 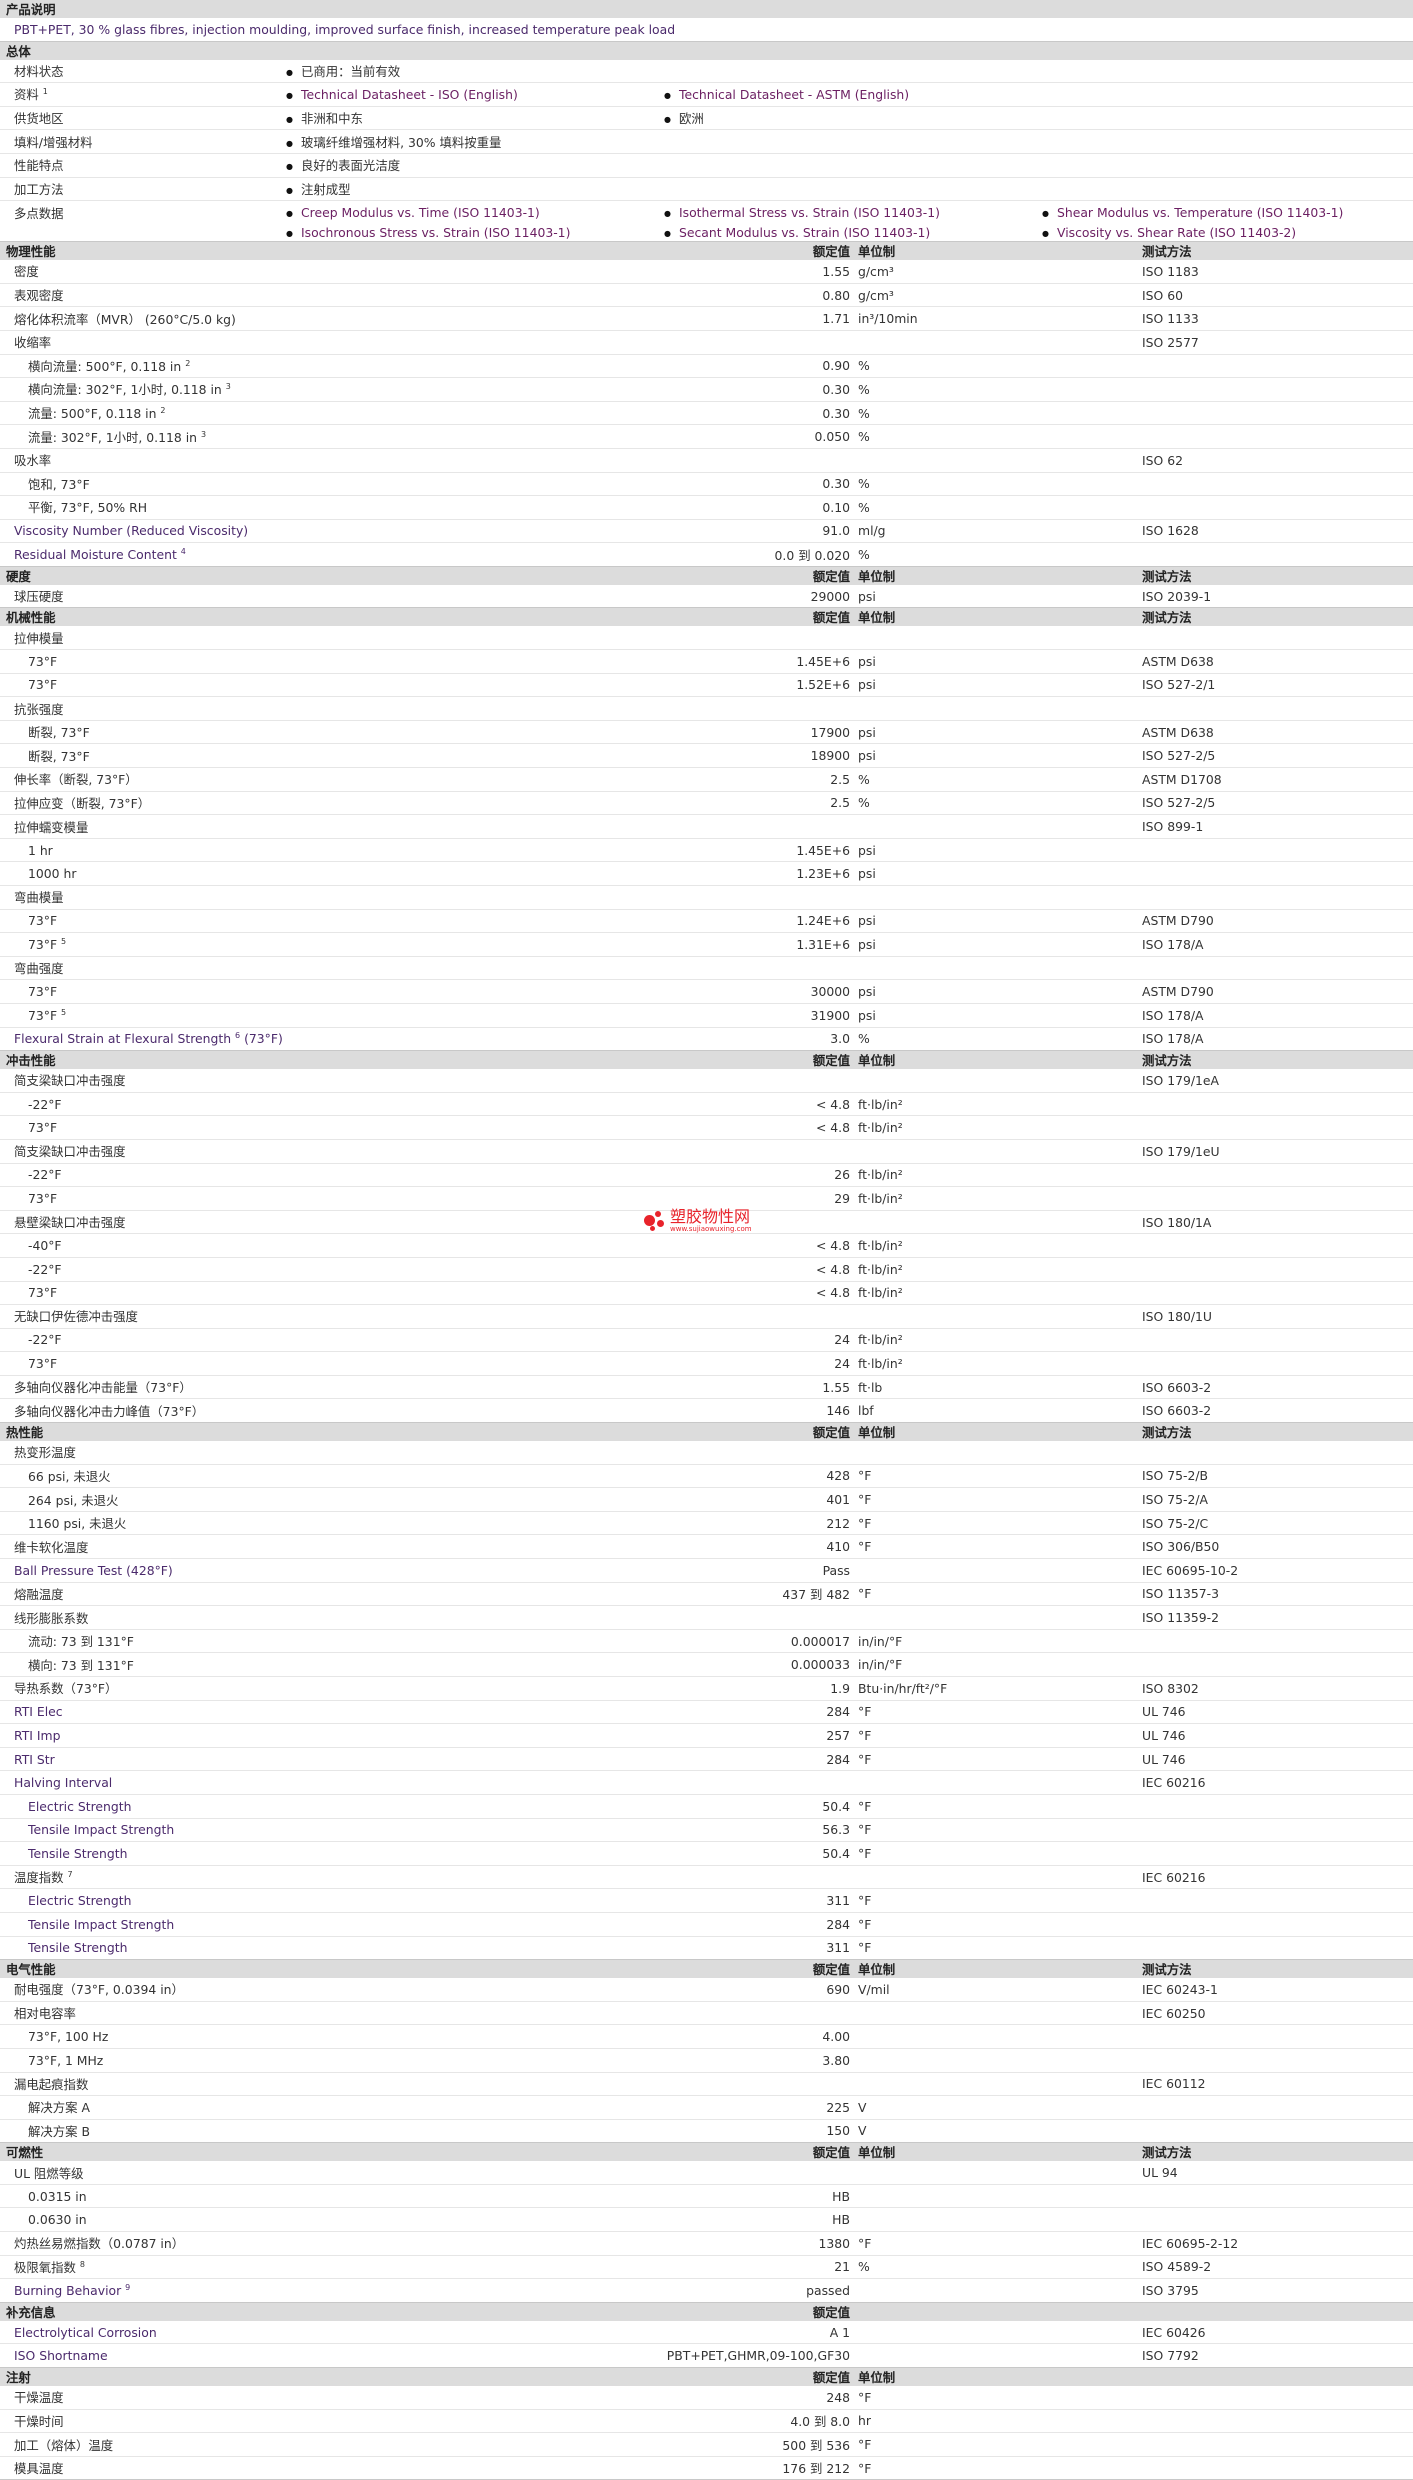 I want to click on property-label: Tensile Strength, so click(x=329, y=1853).